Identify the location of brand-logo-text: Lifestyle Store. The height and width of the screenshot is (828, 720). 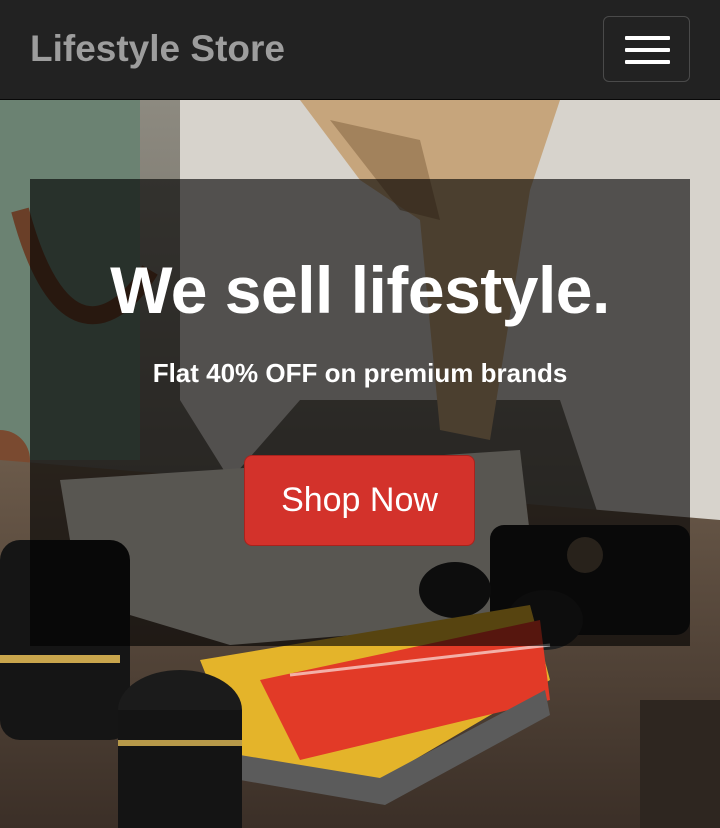
(157, 49).